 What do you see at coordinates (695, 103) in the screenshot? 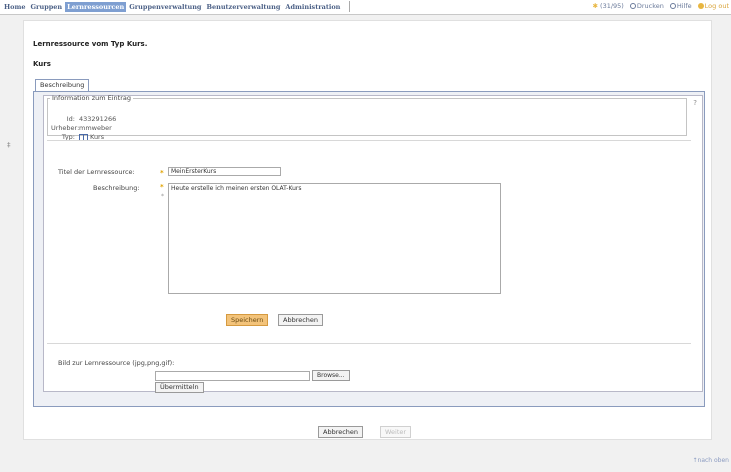
I see `help-icon: ?` at bounding box center [695, 103].